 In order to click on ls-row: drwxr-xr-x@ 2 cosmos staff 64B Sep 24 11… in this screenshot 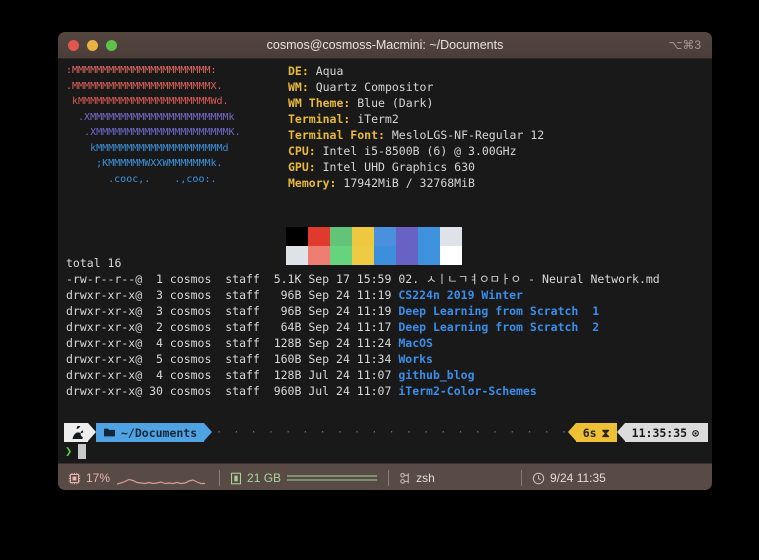, I will do `click(363, 327)`.